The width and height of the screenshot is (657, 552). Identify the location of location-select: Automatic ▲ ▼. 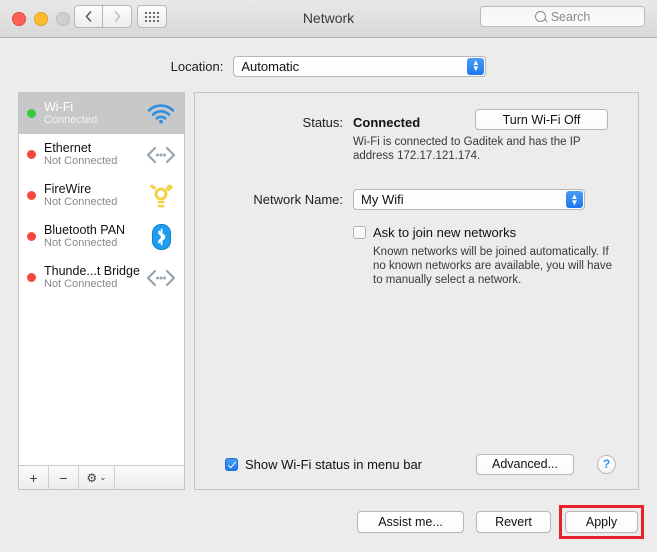
(360, 66).